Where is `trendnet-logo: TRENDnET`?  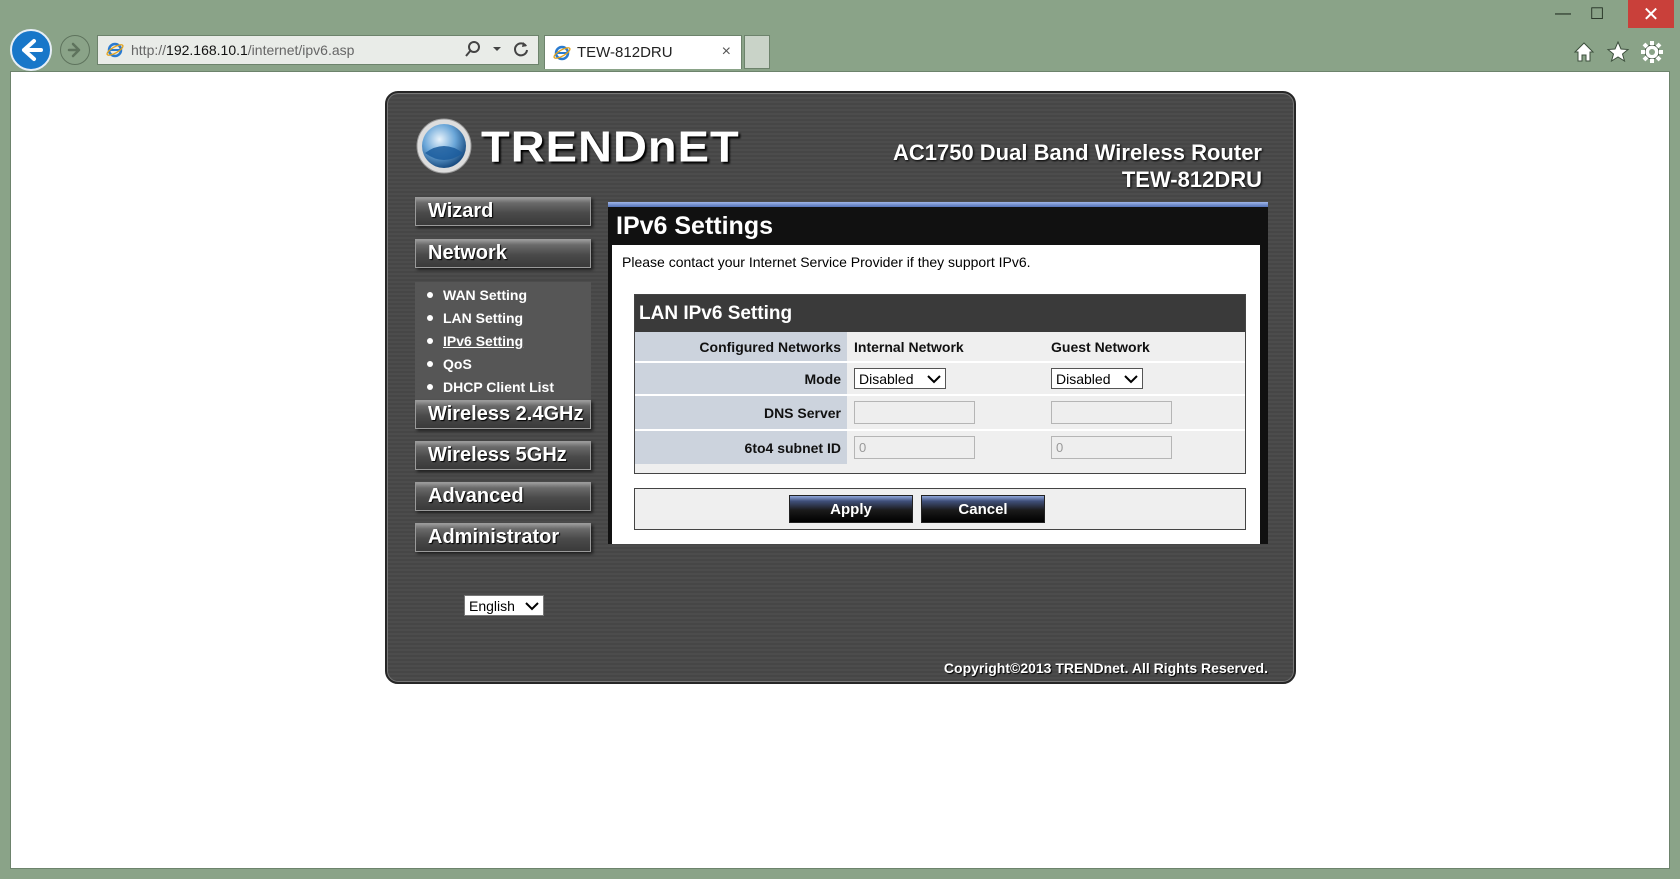
trendnet-logo: TRENDnET is located at coordinates (577, 146).